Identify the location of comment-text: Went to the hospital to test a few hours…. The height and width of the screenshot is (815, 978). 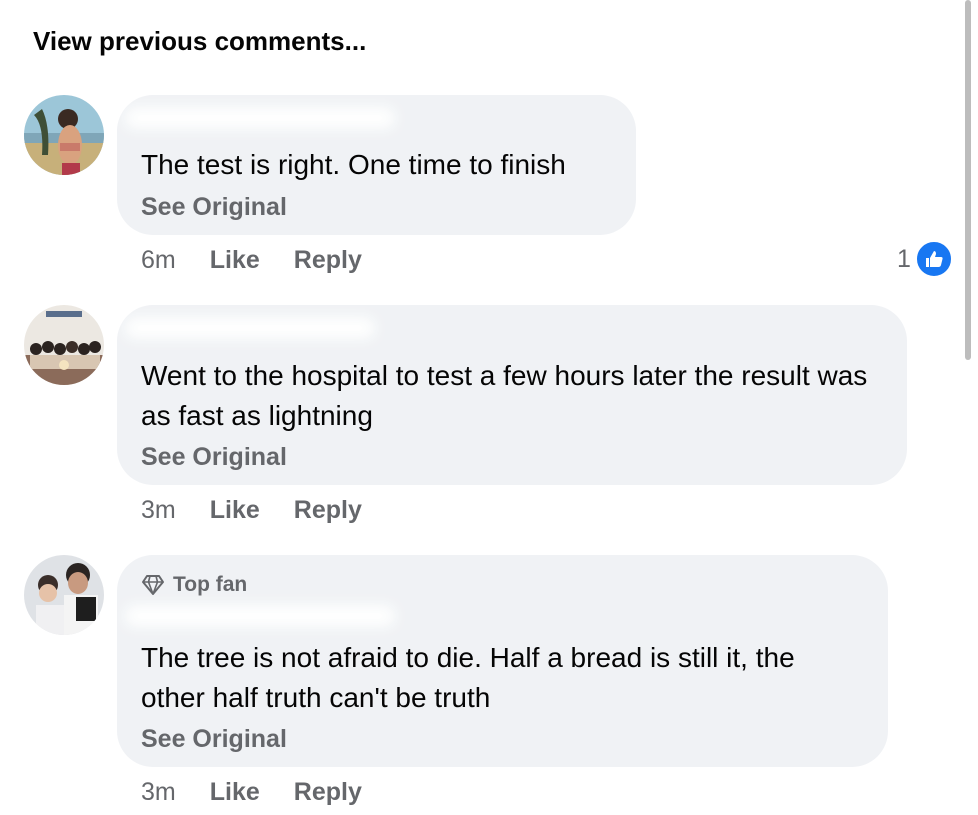
(504, 395).